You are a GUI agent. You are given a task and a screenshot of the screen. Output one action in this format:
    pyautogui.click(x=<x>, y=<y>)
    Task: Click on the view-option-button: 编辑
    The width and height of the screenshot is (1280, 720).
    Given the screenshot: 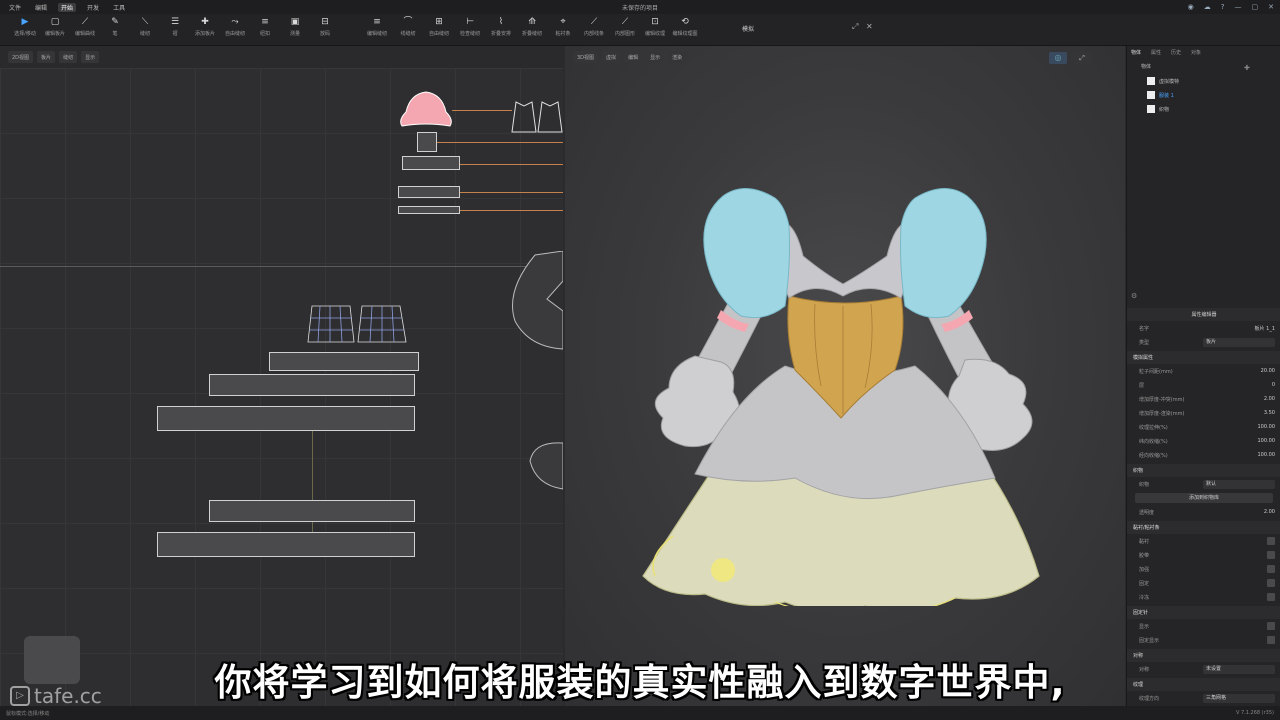 What is the action you would take?
    pyautogui.click(x=633, y=57)
    